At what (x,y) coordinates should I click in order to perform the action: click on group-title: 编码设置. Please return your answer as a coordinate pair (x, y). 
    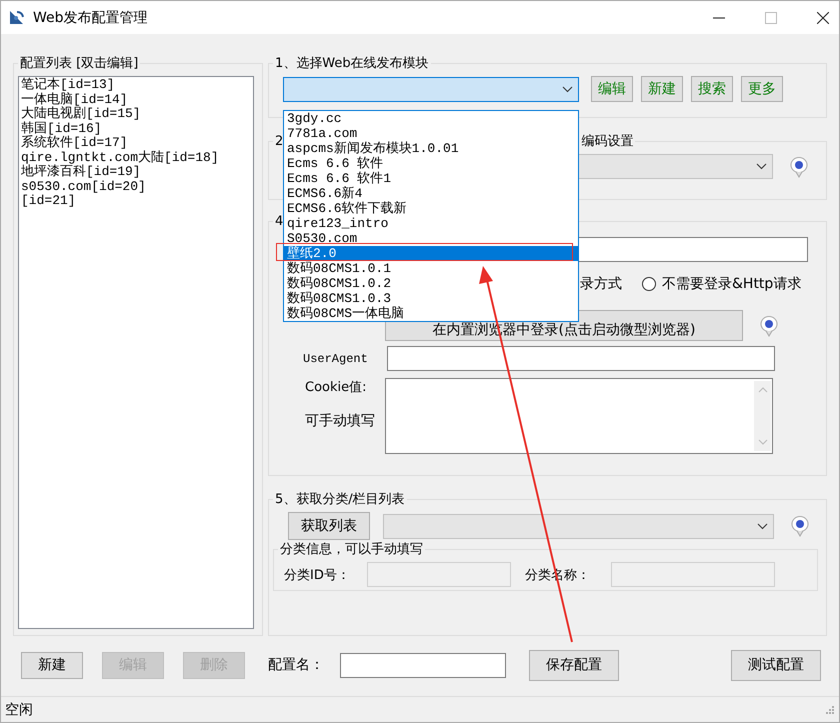
    Looking at the image, I should click on (607, 141).